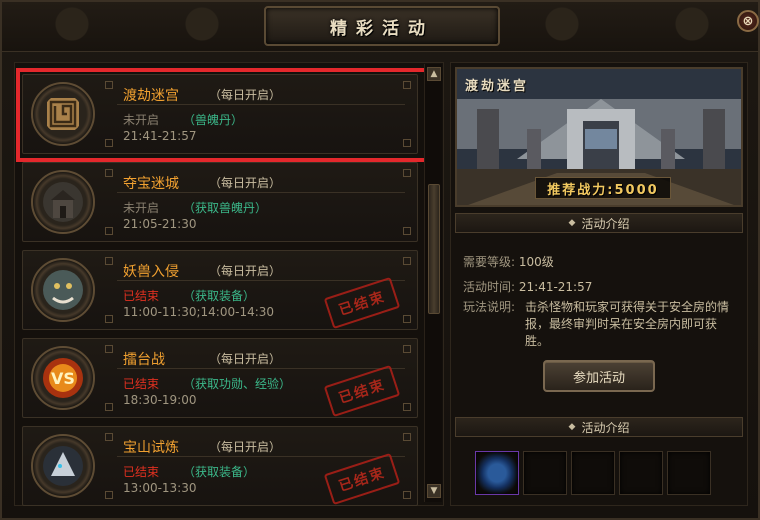 This screenshot has height=520, width=760. I want to click on activity-preview-image: 渡劫迷宫 推荐战力:5000, so click(599, 137).